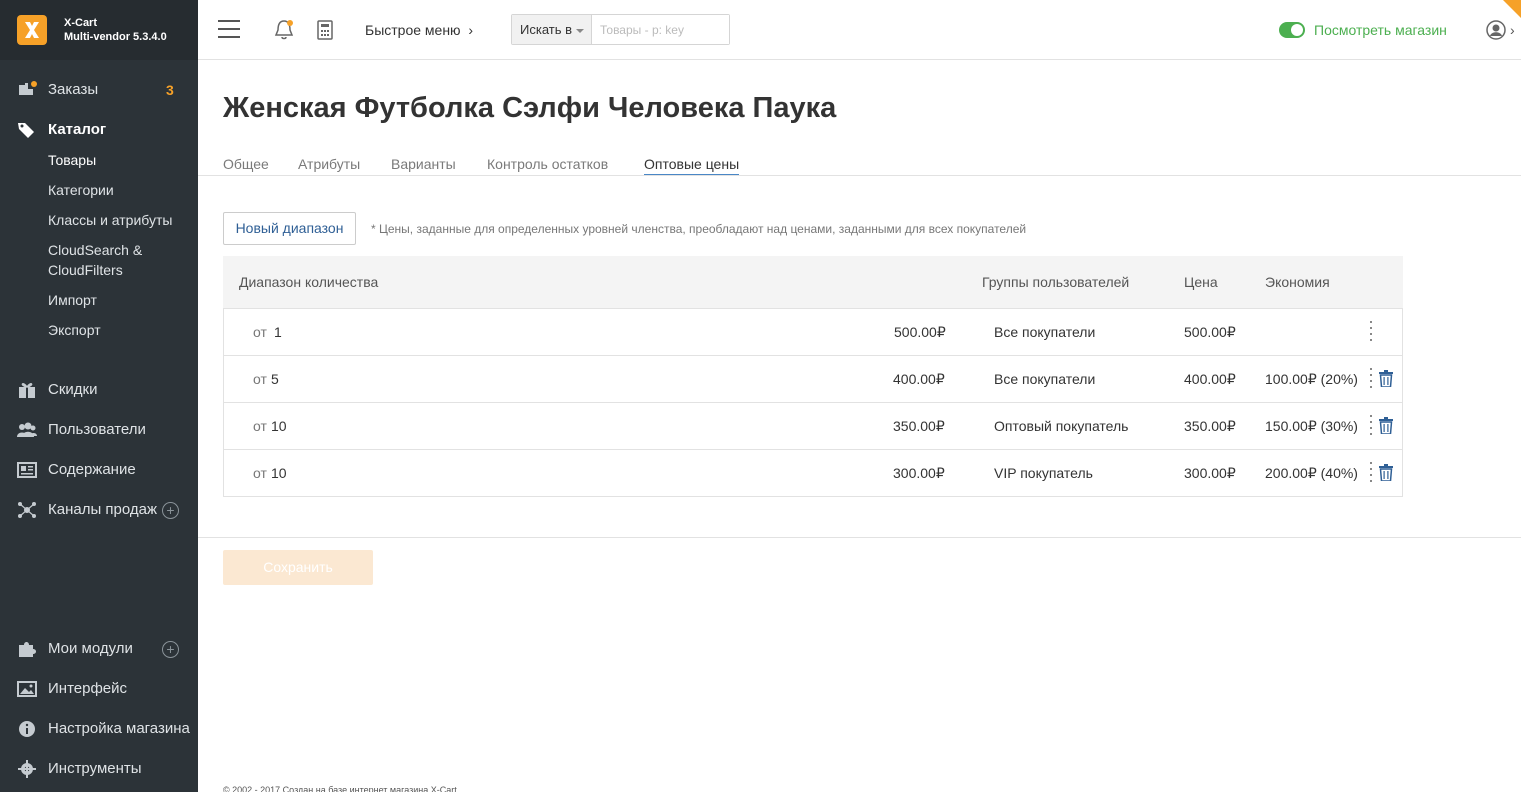 This screenshot has height=792, width=1521. What do you see at coordinates (1210, 473) in the screenshot?
I see `row-price: 300.00₽` at bounding box center [1210, 473].